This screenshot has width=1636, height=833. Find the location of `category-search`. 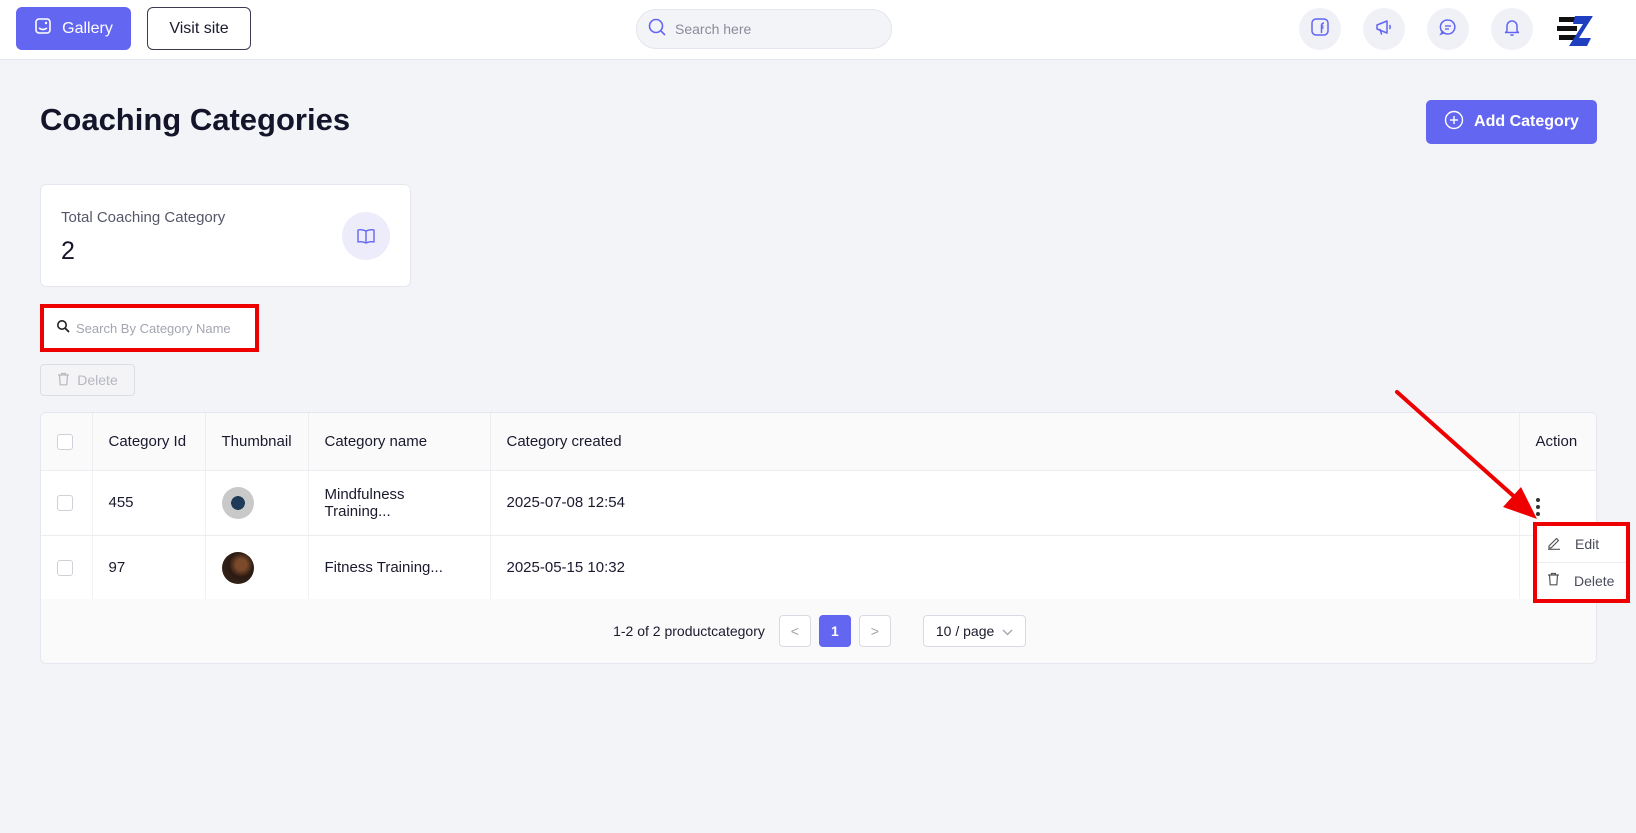

category-search is located at coordinates (149, 328).